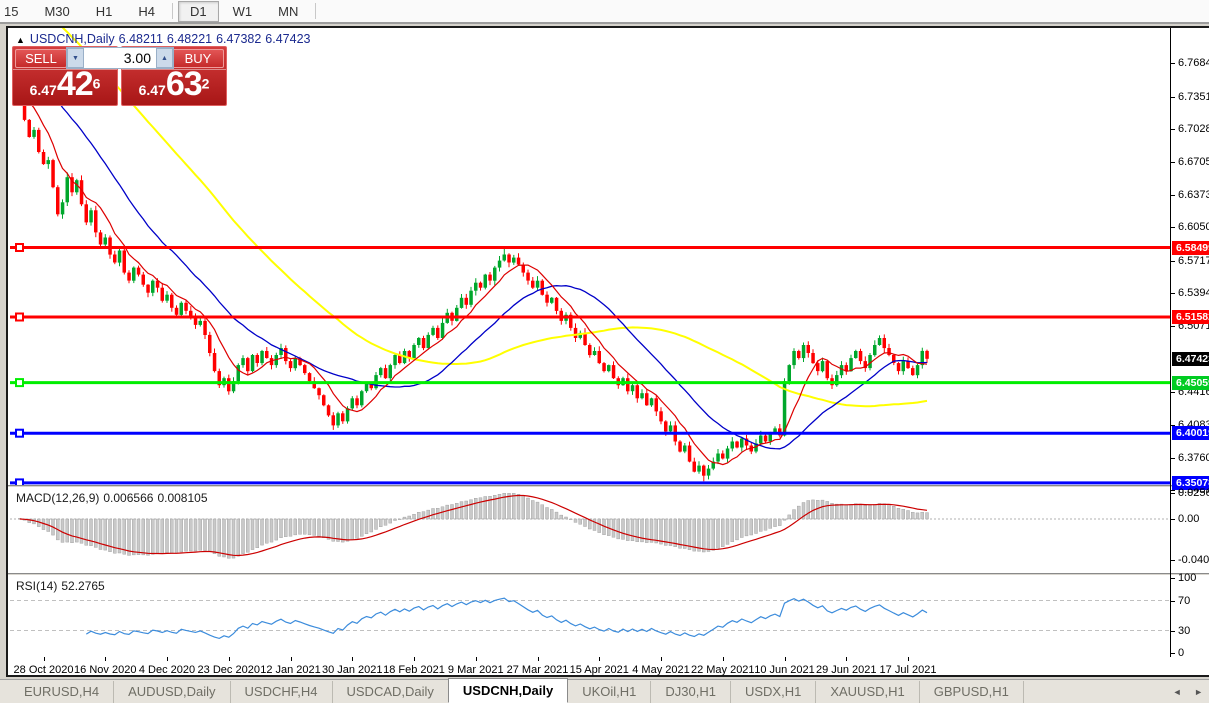  Describe the element at coordinates (1190, 382) in the screenshot. I see `hline-price-badge: 6.45059` at that location.